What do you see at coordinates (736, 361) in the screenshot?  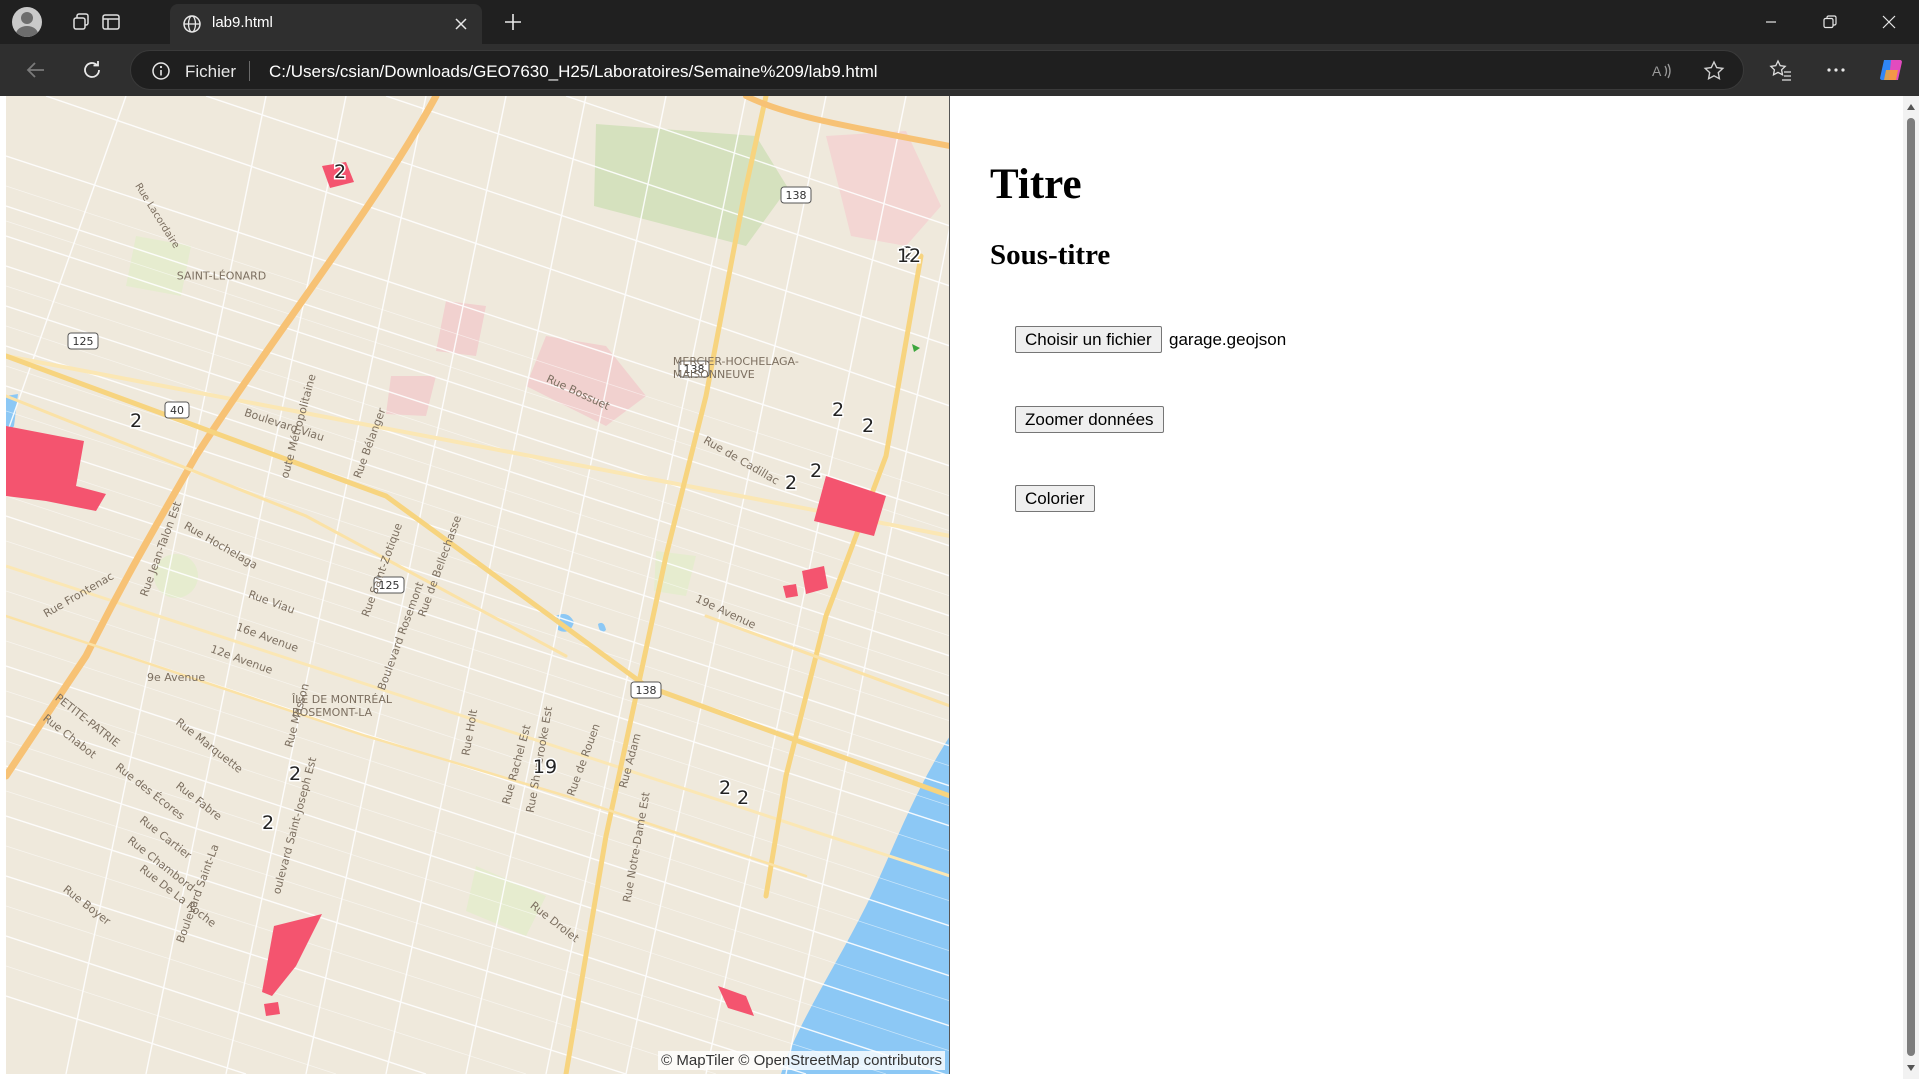 I see `map-label: MERCIER-HOCHELAGA-` at bounding box center [736, 361].